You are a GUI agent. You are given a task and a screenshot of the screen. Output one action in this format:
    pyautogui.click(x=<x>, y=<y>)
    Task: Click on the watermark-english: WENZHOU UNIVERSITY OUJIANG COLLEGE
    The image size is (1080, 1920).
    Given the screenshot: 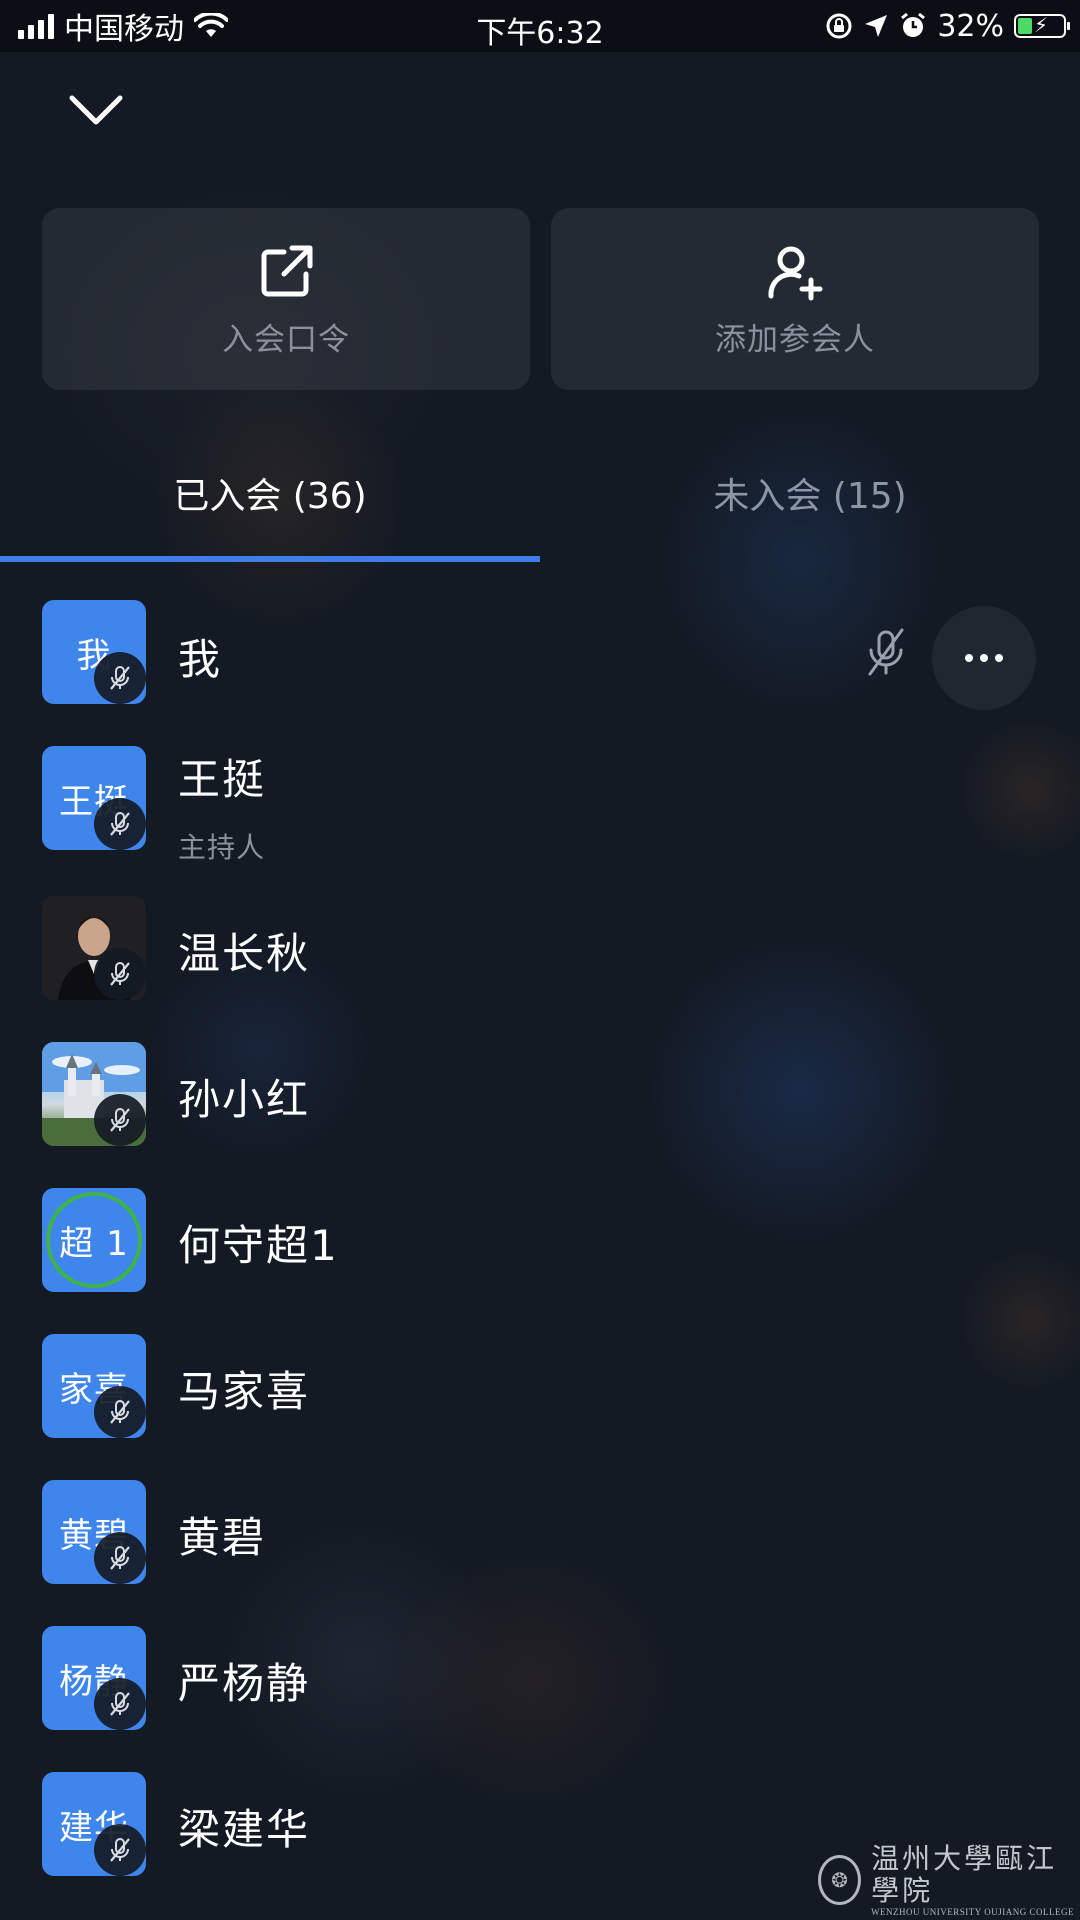 What is the action you would take?
    pyautogui.click(x=972, y=1912)
    